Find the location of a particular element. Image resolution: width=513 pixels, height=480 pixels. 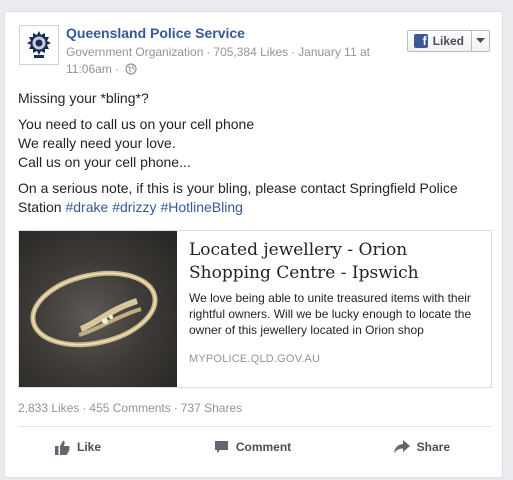

link-preview-image is located at coordinates (98, 309).